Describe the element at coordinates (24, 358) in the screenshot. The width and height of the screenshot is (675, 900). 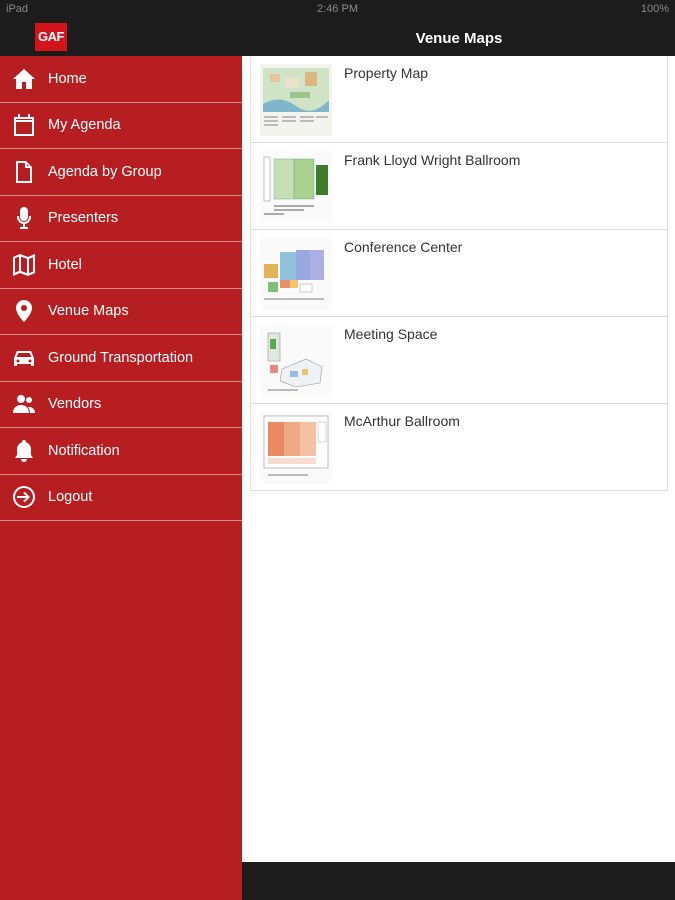
I see `car-icon` at that location.